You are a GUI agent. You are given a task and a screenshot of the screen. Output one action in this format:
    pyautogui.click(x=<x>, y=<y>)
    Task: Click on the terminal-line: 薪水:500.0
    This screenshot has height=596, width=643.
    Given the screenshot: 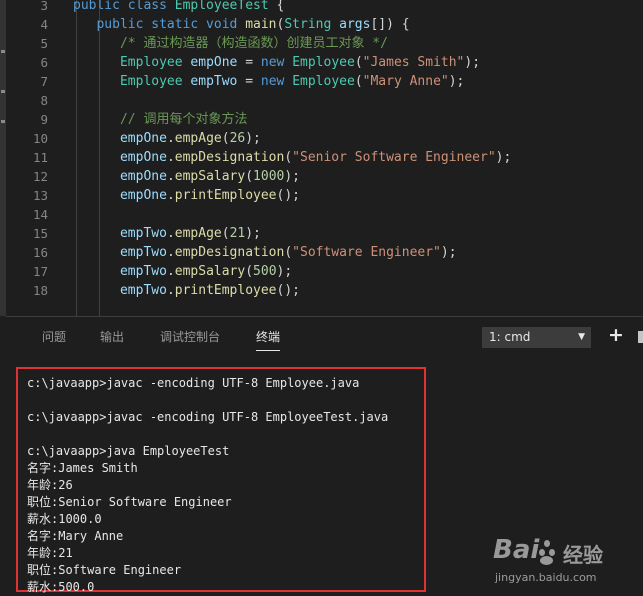 What is the action you would take?
    pyautogui.click(x=61, y=587)
    